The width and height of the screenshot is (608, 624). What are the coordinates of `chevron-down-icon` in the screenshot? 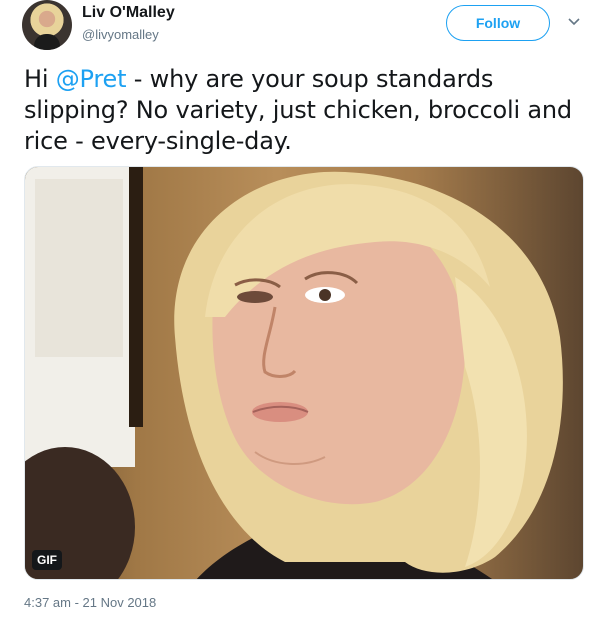 It's located at (574, 22).